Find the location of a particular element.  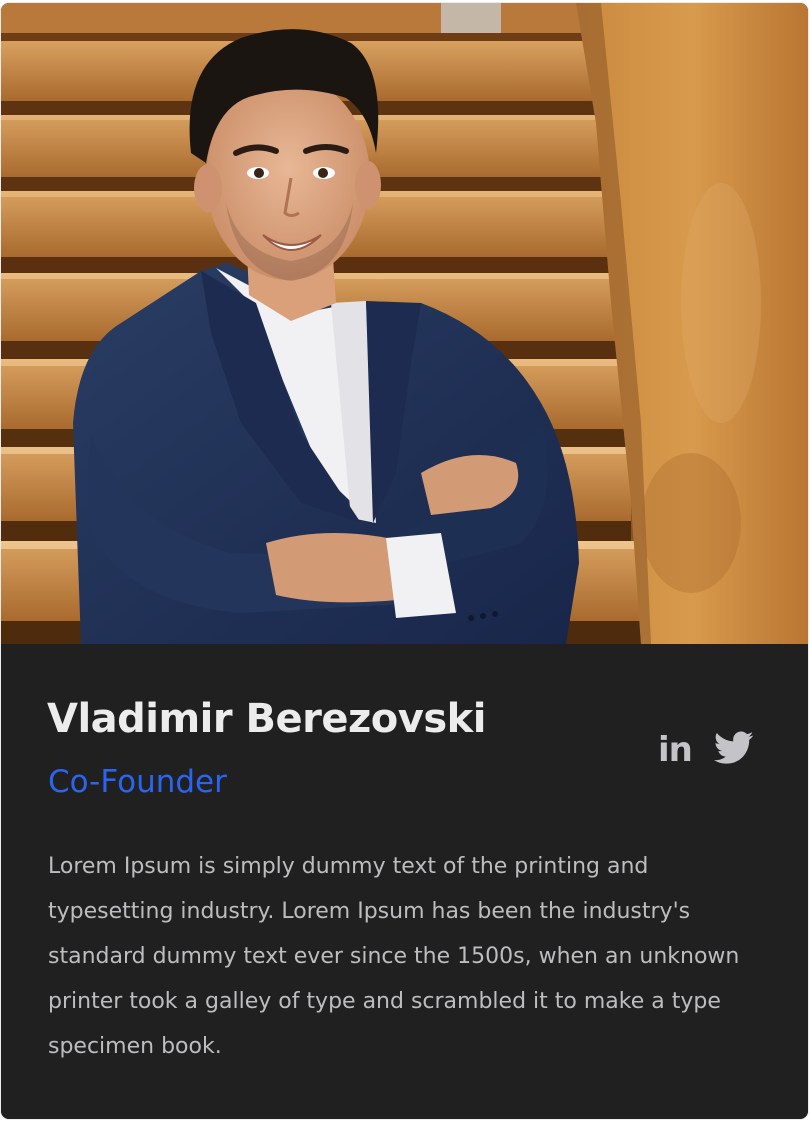

linkedin-icon: in is located at coordinates (675, 750).